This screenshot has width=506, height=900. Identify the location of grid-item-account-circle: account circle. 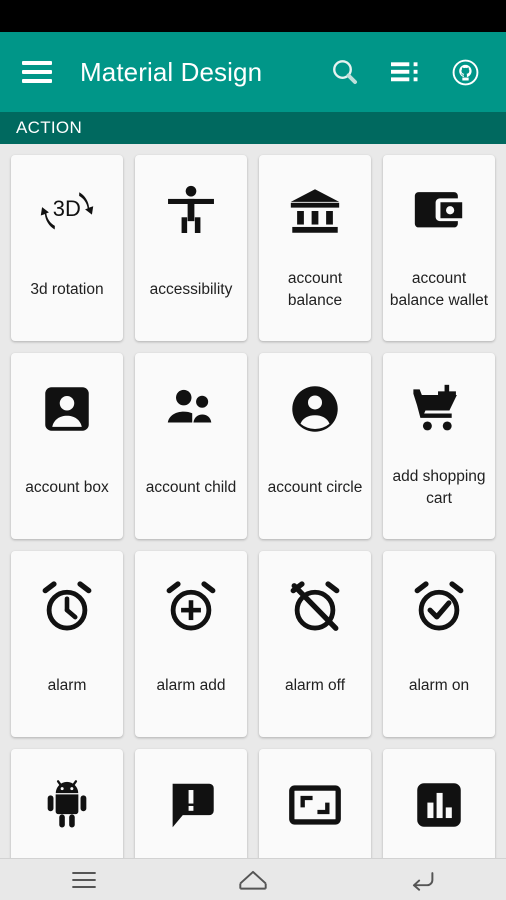
(315, 446).